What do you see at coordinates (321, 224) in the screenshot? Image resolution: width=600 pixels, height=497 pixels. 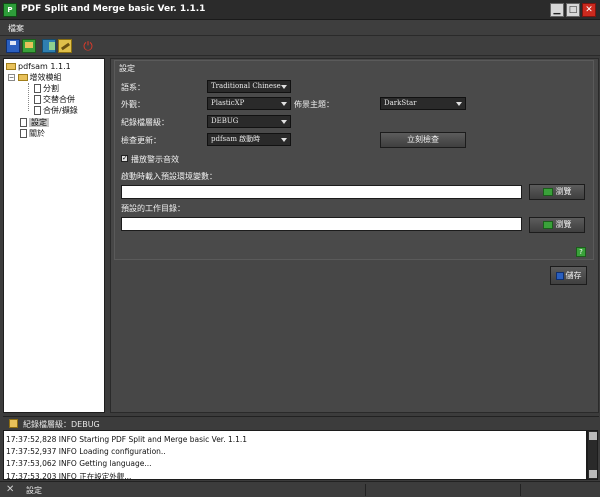 I see `workdir-input` at bounding box center [321, 224].